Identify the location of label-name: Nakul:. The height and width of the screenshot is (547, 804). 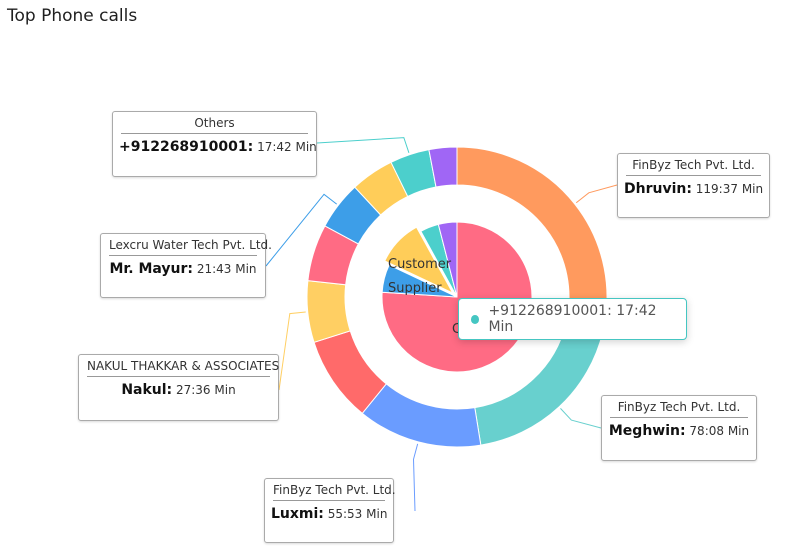
(147, 390).